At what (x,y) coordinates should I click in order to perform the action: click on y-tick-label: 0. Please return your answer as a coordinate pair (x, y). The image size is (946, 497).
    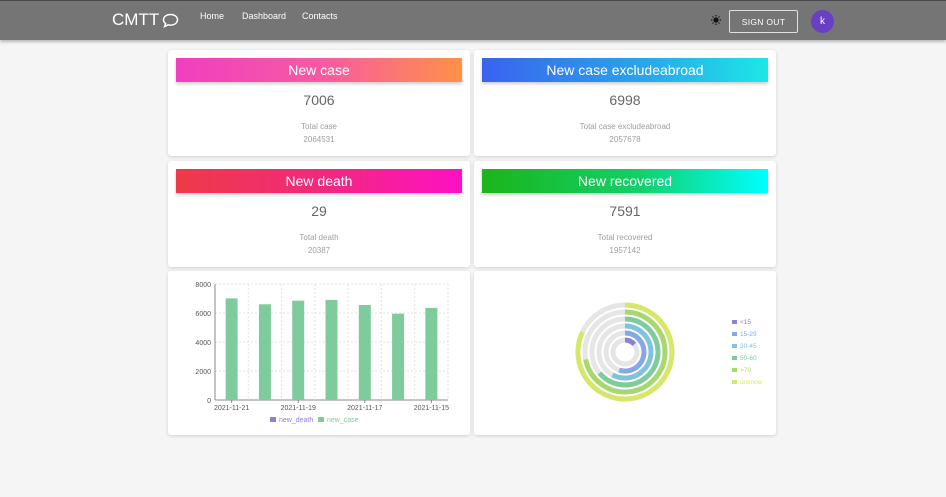
    Looking at the image, I should click on (209, 401).